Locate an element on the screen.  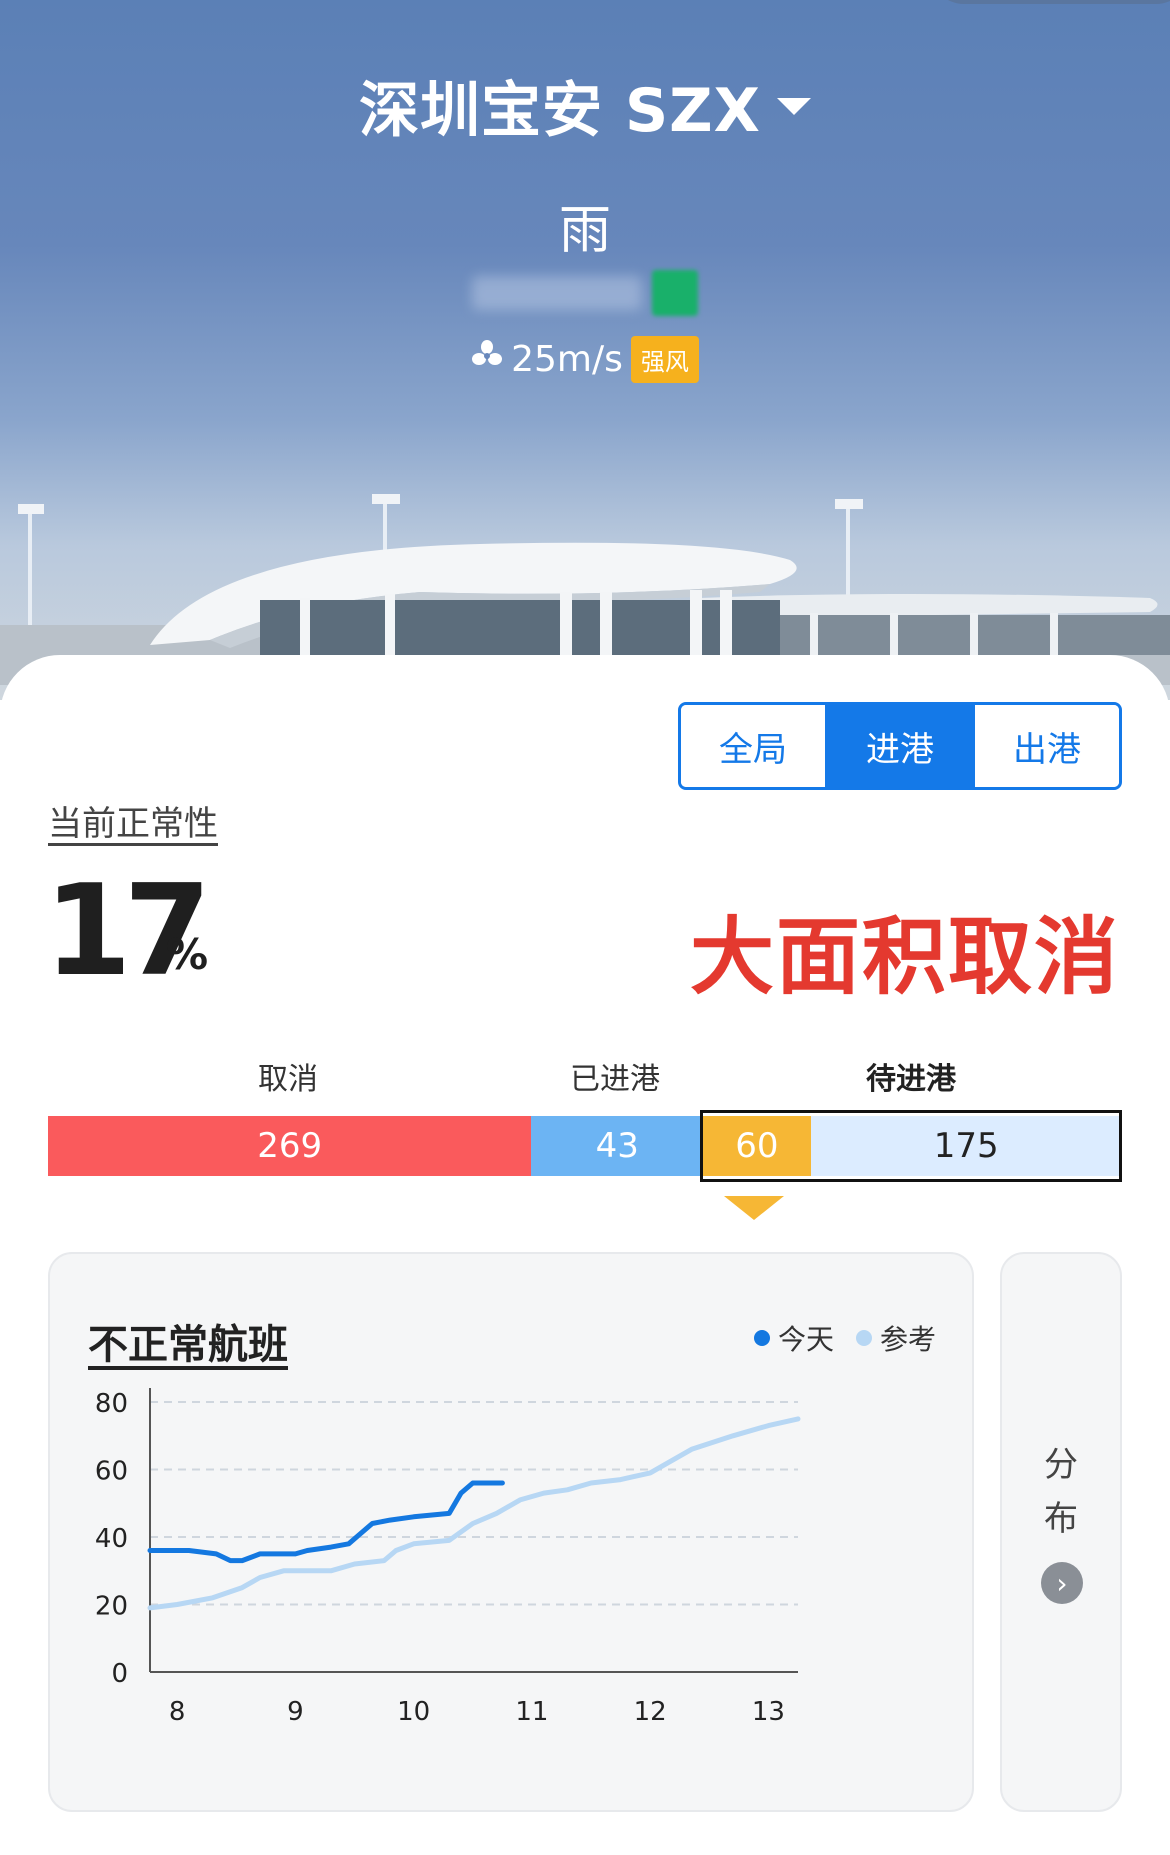
legend-today: 今天 is located at coordinates (793, 1338).